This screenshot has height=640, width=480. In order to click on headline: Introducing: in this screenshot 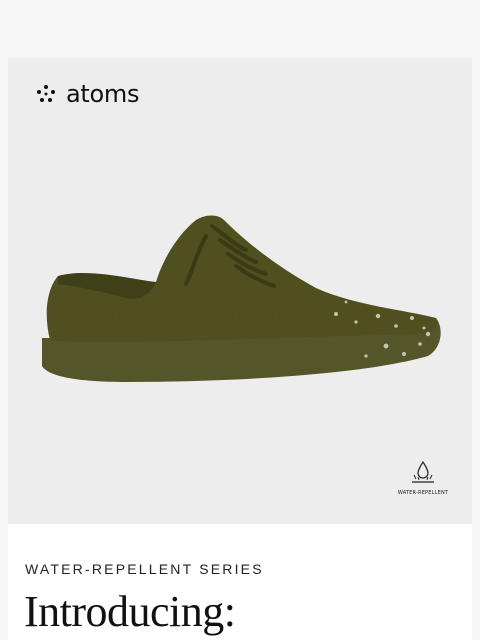, I will do `click(130, 611)`.